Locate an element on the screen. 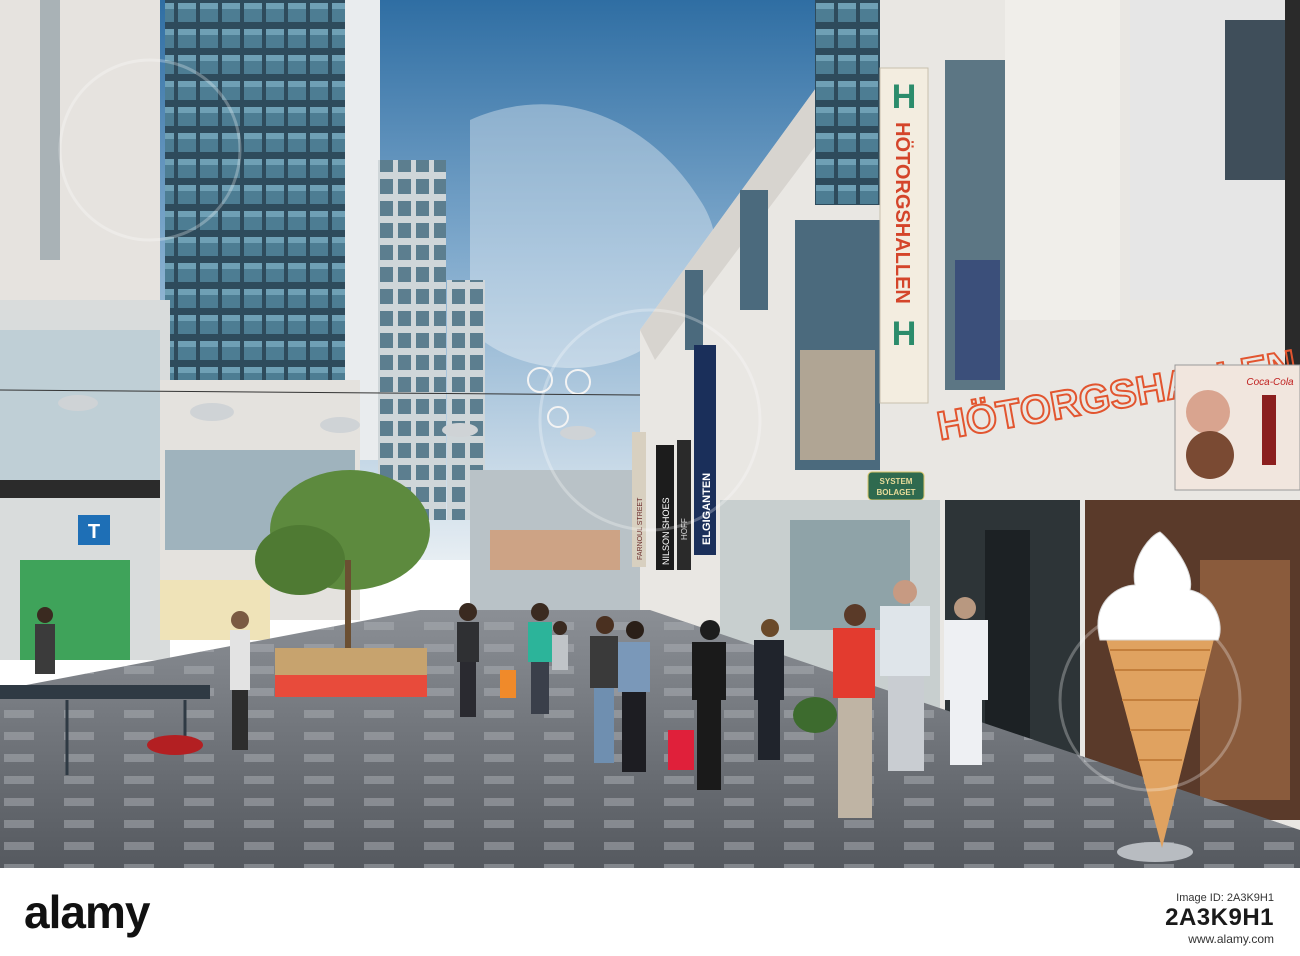 Image resolution: width=1300 pixels, height=956 pixels. farnoul-banner: FARNOUL STREET is located at coordinates (639, 499).